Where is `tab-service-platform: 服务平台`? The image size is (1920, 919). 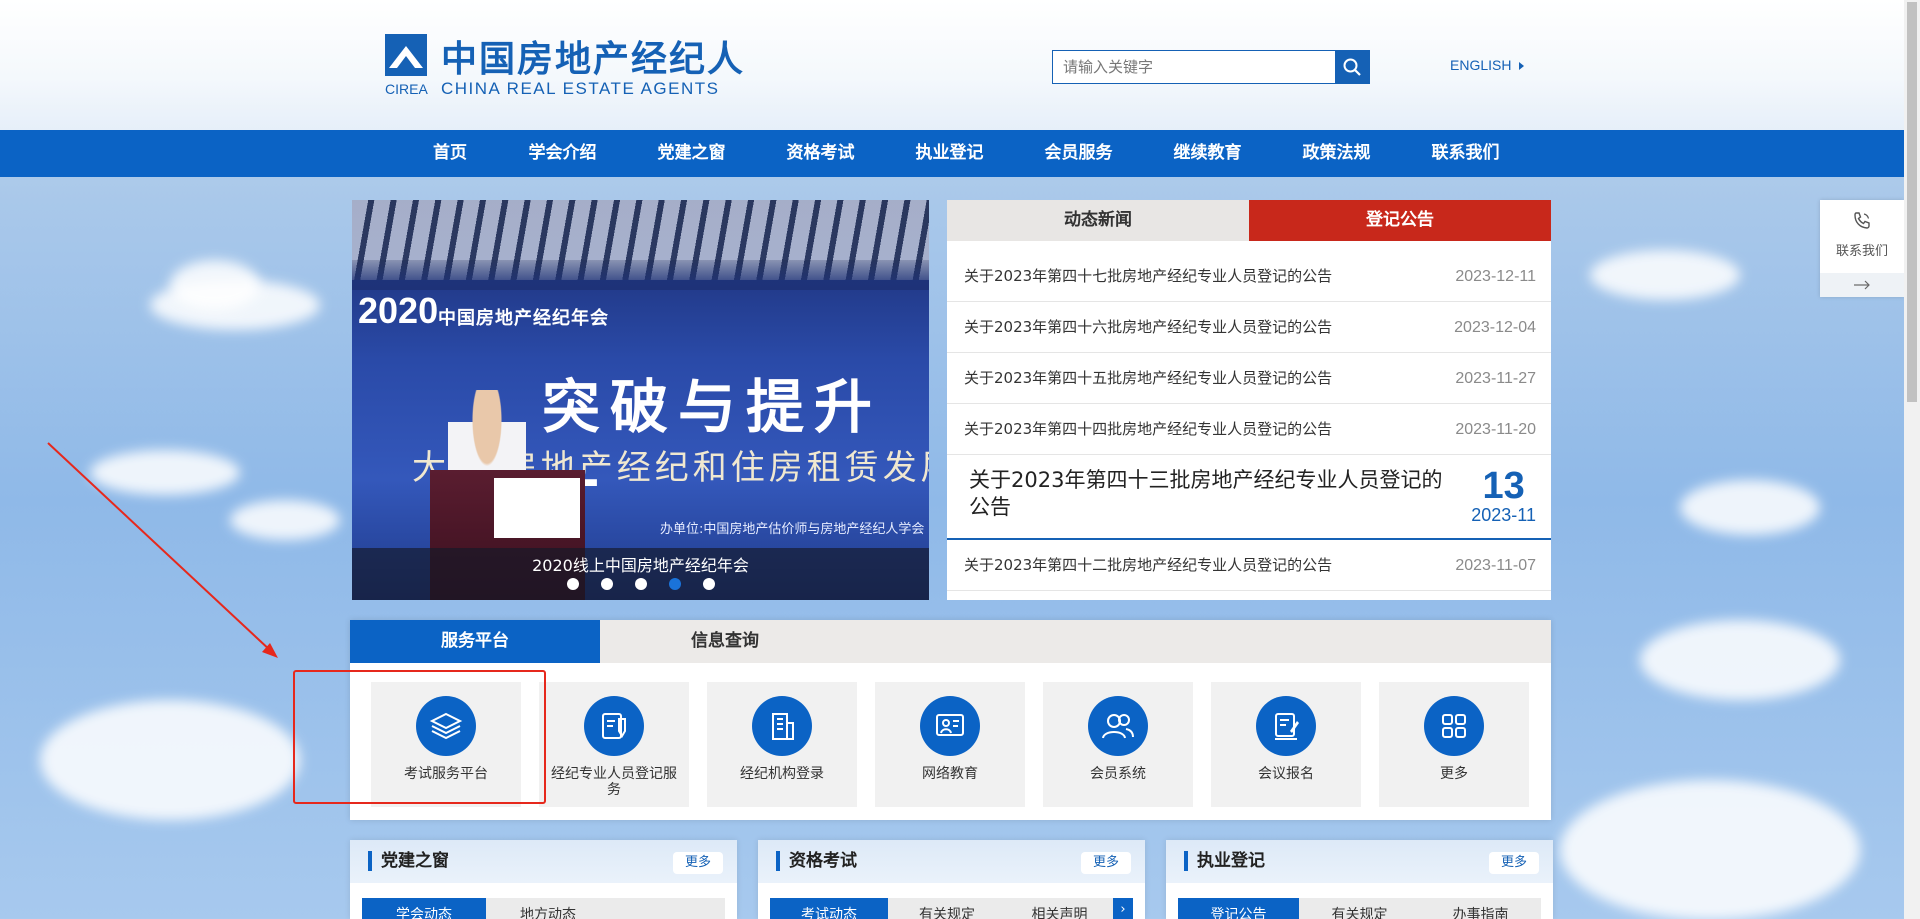
tab-service-platform: 服务平台 is located at coordinates (475, 641).